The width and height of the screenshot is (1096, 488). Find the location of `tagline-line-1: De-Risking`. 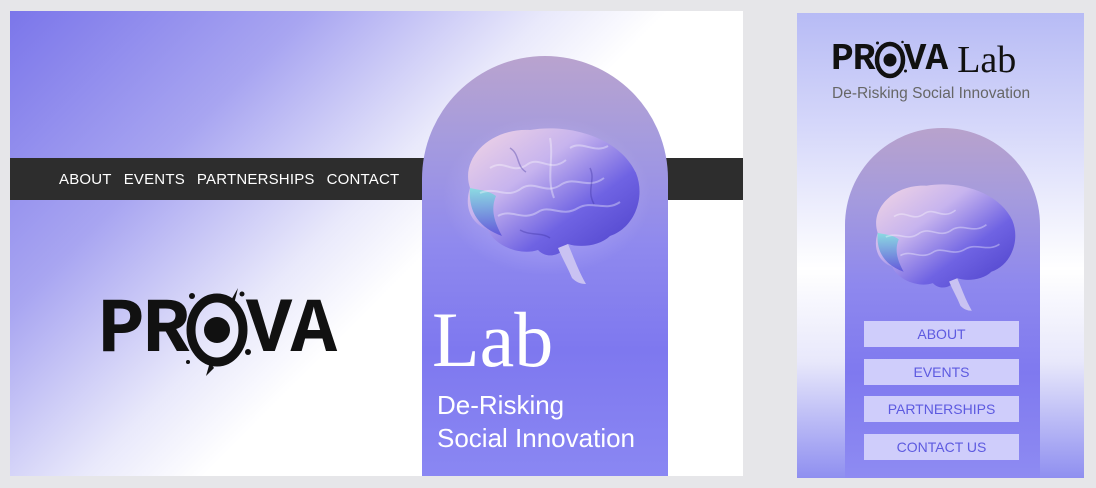

tagline-line-1: De-Risking is located at coordinates (501, 405).